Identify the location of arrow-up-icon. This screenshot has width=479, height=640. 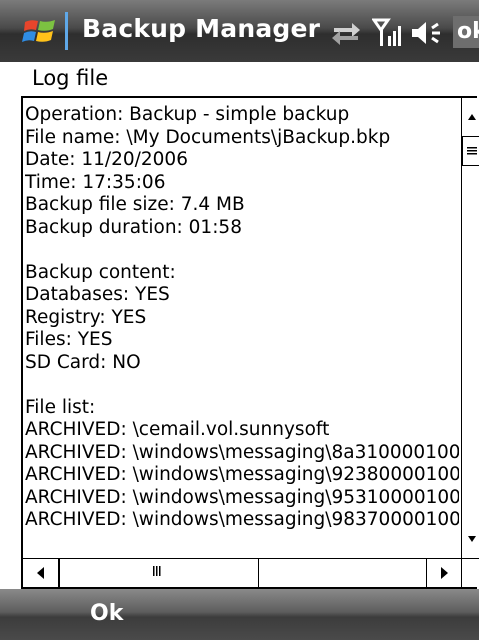
(472, 117).